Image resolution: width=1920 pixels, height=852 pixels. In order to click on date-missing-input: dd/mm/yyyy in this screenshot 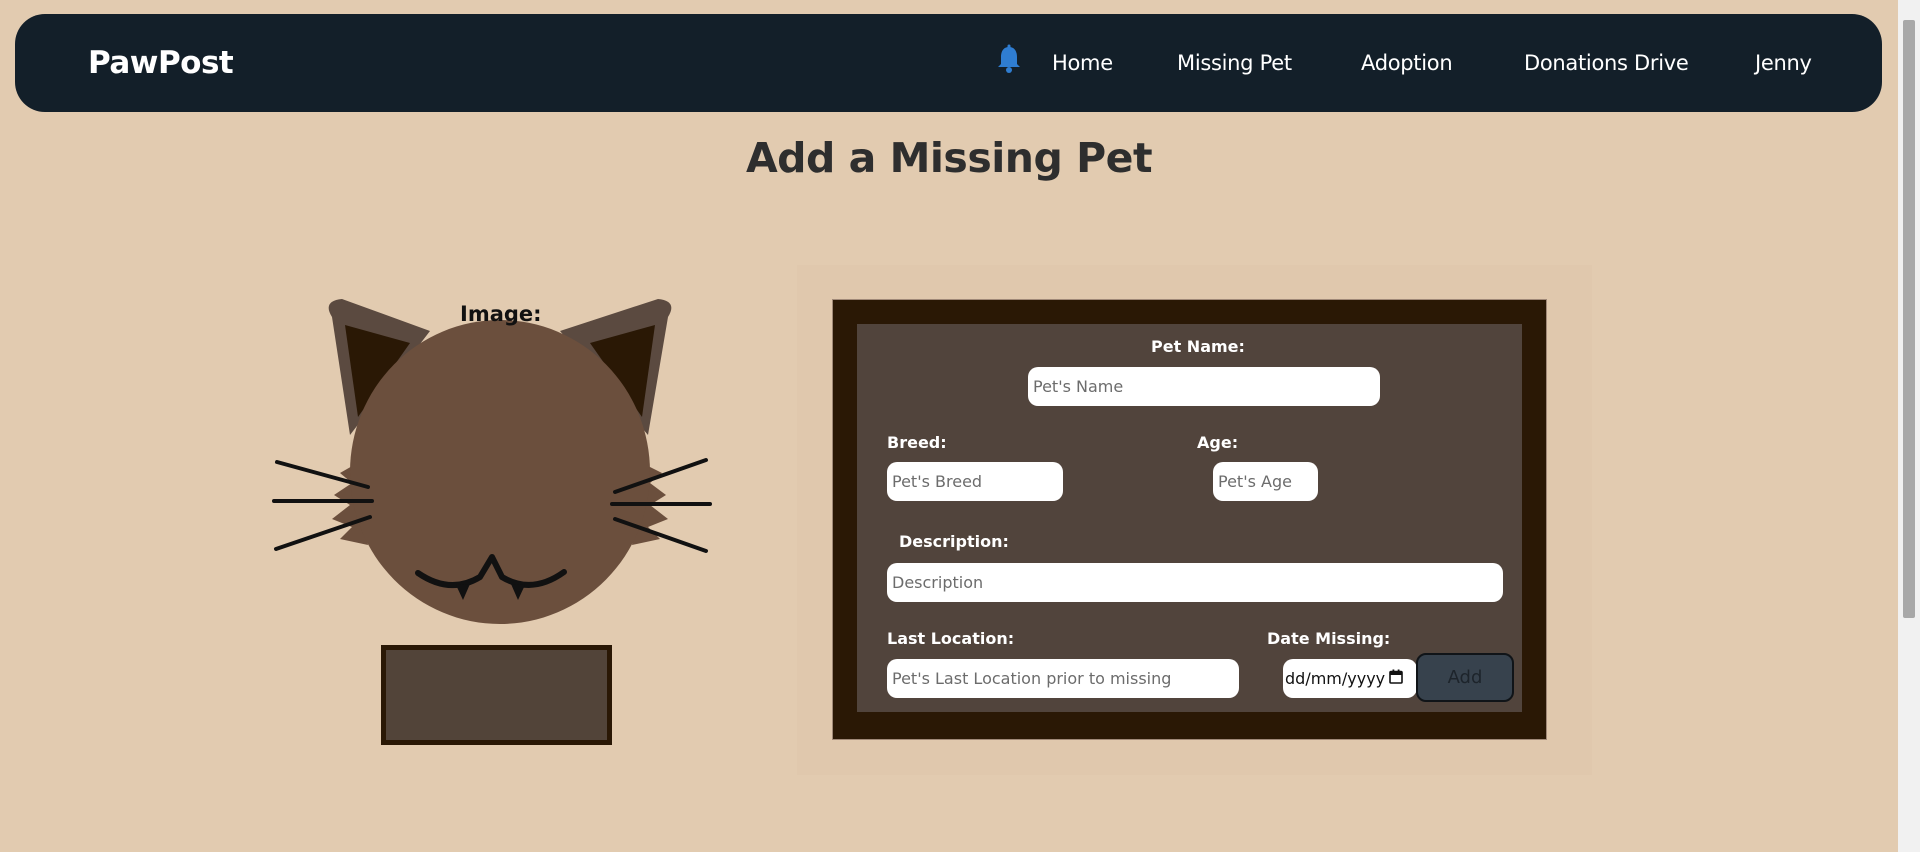, I will do `click(1350, 678)`.